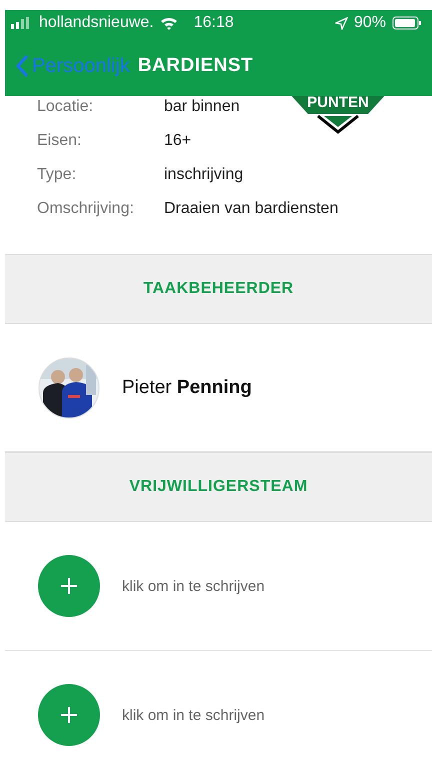  Describe the element at coordinates (86, 209) in the screenshot. I see `field-label: Omschrijving:` at that location.